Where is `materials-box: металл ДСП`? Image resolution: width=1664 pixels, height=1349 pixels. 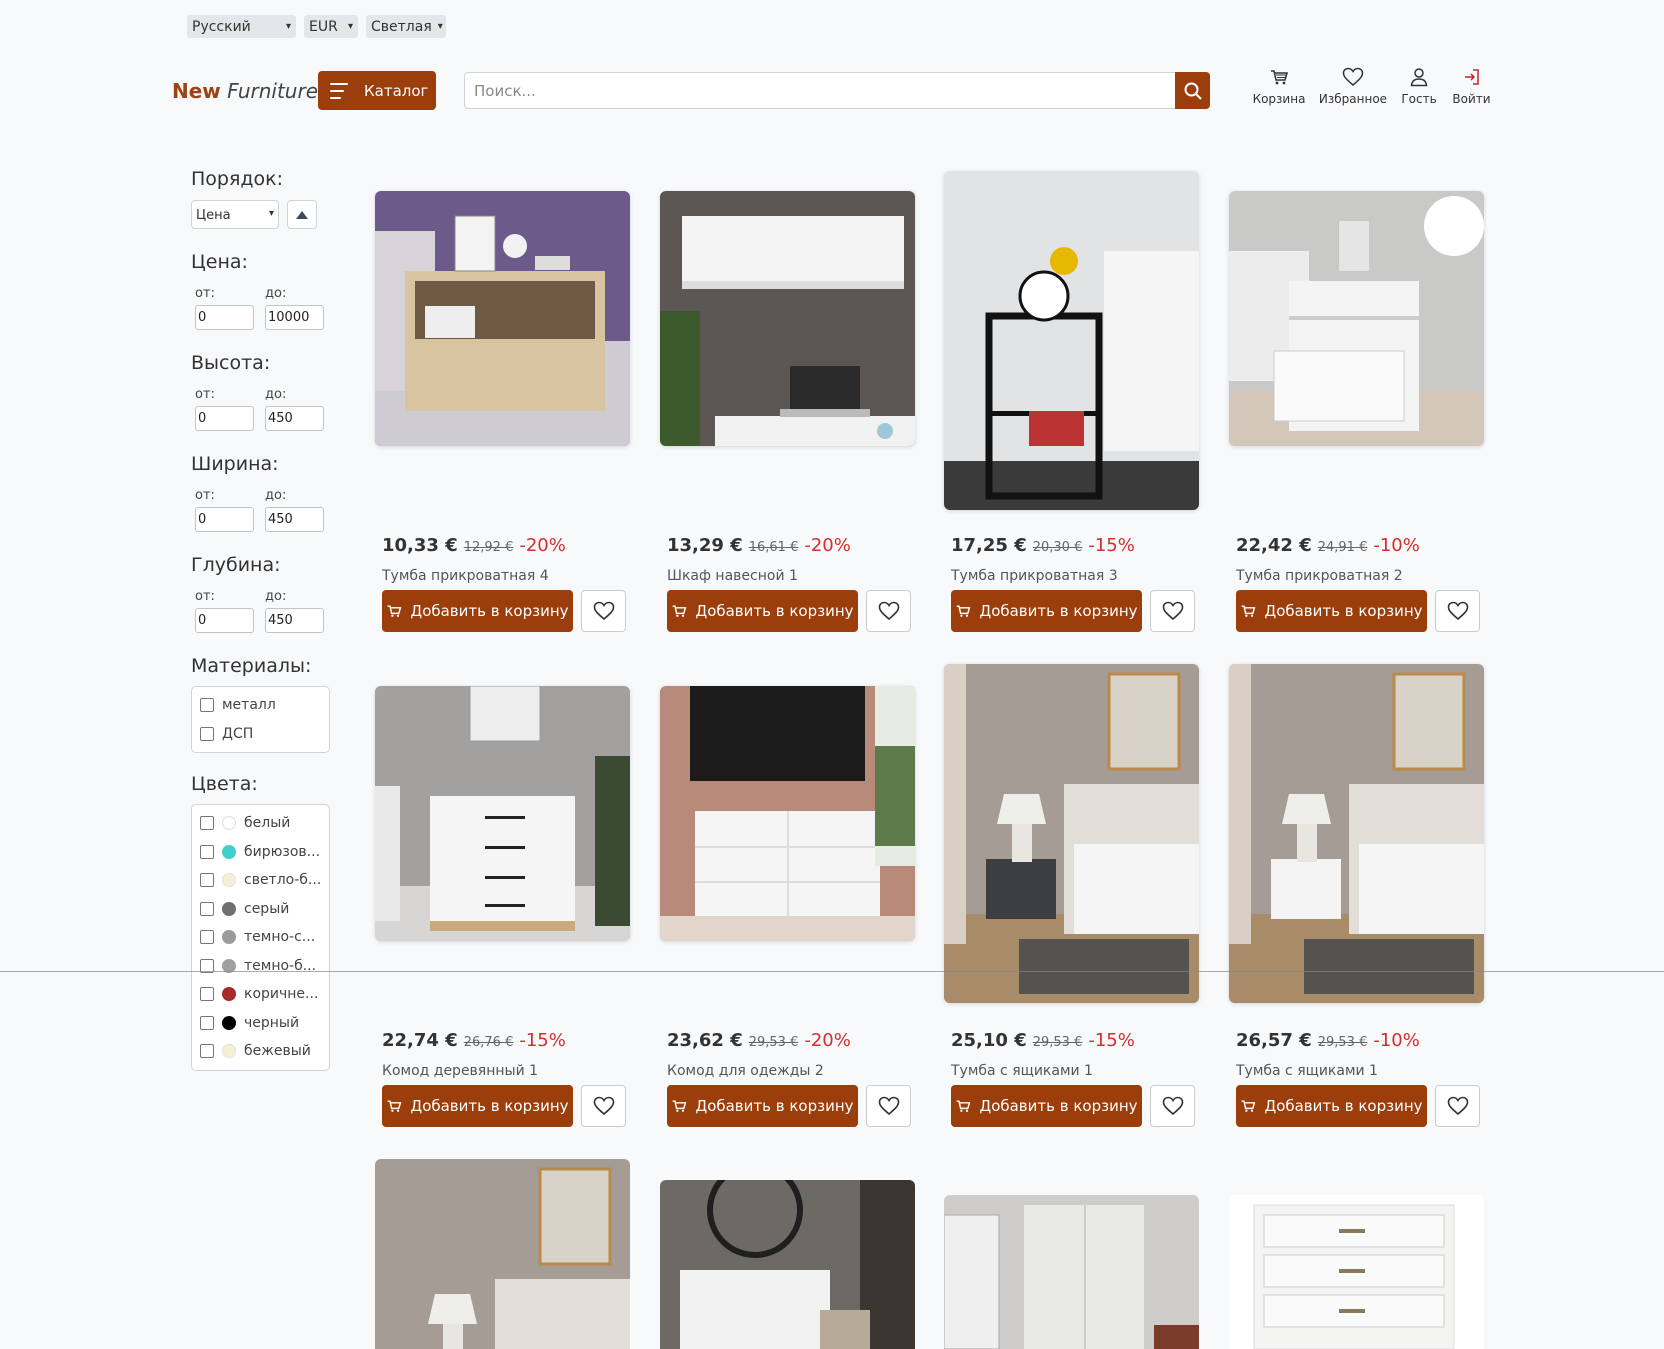
materials-box: металл ДСП is located at coordinates (260, 719).